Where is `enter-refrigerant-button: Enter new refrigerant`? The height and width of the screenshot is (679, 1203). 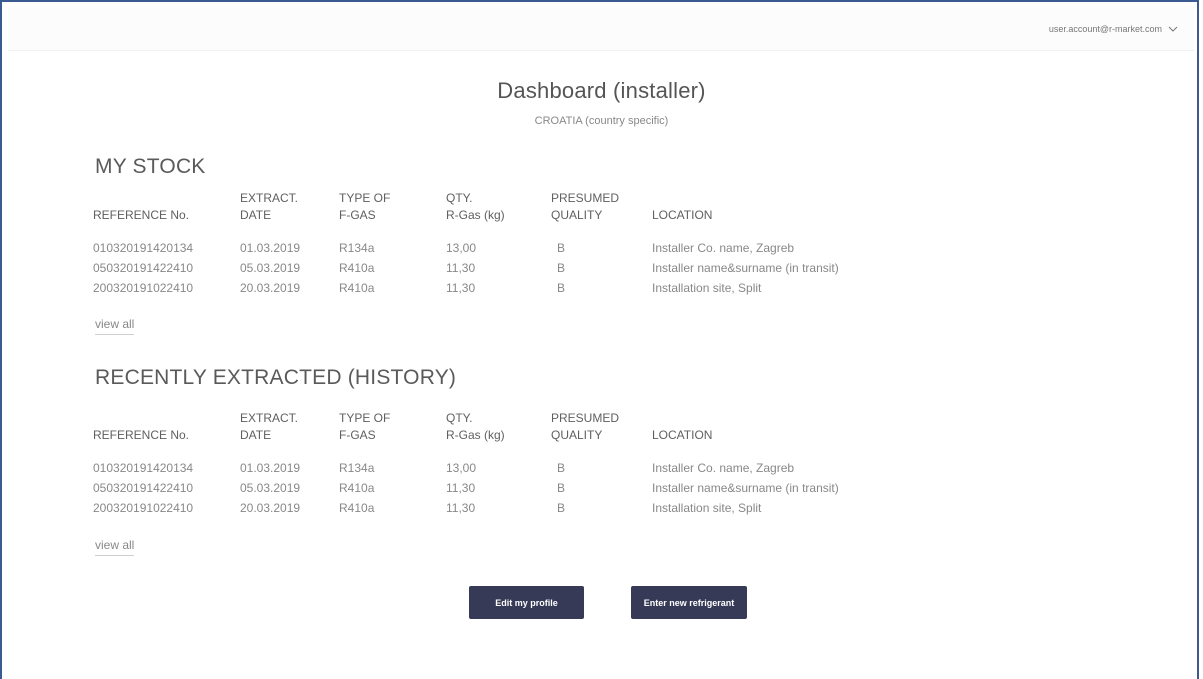 enter-refrigerant-button: Enter new refrigerant is located at coordinates (689, 602).